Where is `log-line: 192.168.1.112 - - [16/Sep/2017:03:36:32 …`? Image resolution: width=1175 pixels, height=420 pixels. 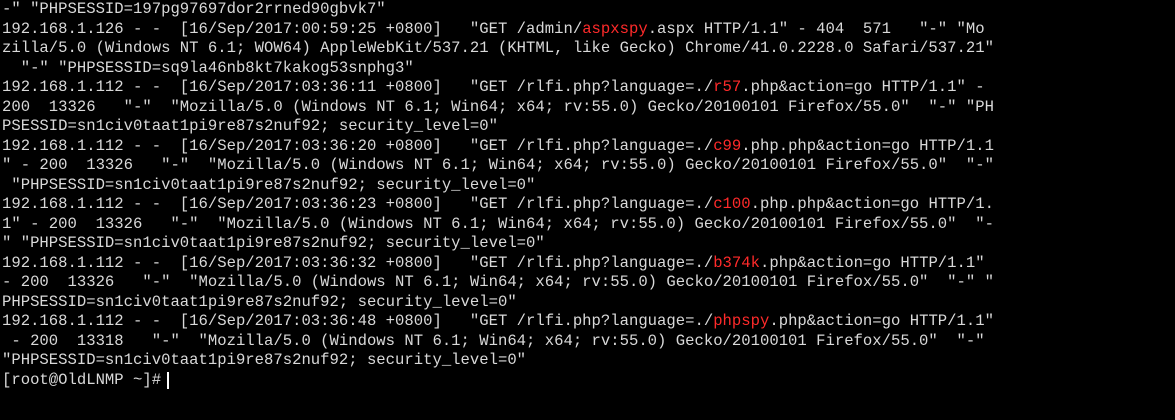
log-line: 192.168.1.112 - - [16/Sep/2017:03:36:32 … is located at coordinates (588, 264).